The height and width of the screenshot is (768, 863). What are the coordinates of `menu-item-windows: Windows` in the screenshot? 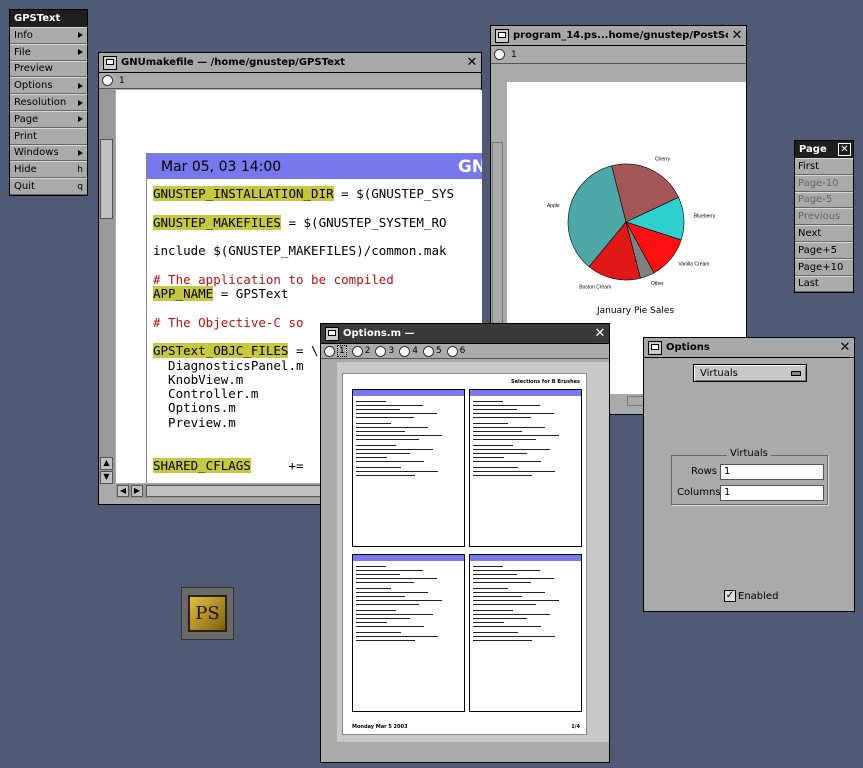 It's located at (48, 153).